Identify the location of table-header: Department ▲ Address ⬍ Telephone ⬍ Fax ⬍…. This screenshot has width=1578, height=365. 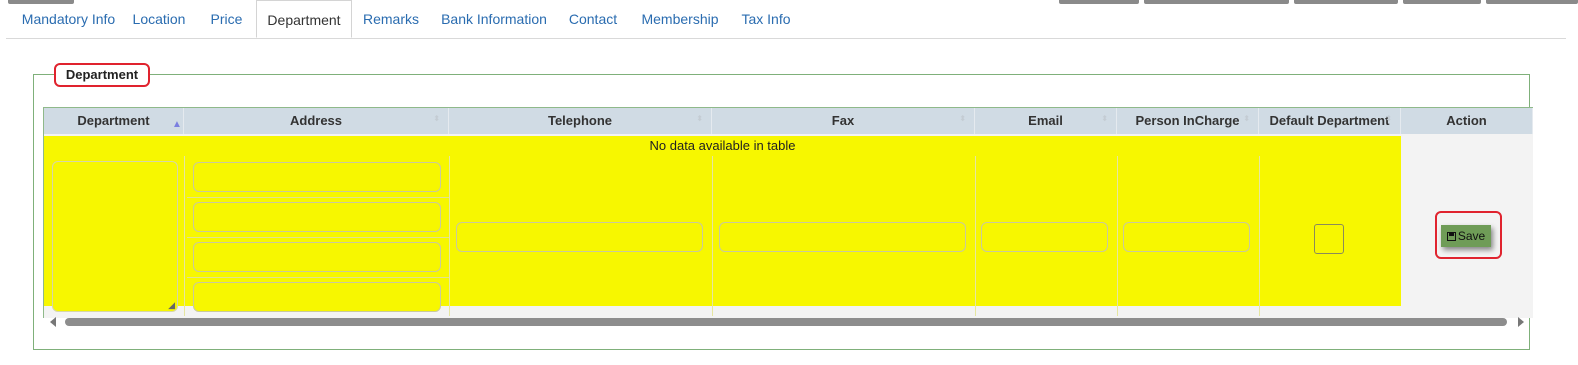
(788, 121).